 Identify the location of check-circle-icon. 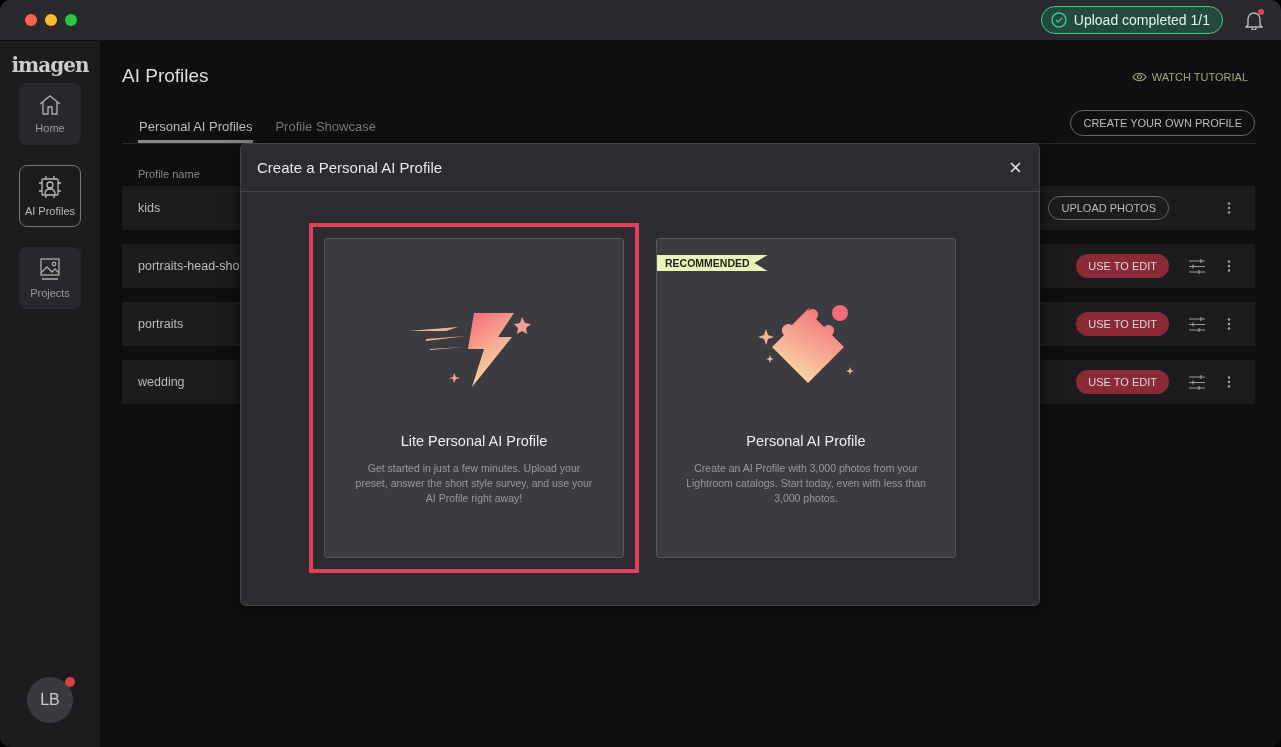
(1058, 20).